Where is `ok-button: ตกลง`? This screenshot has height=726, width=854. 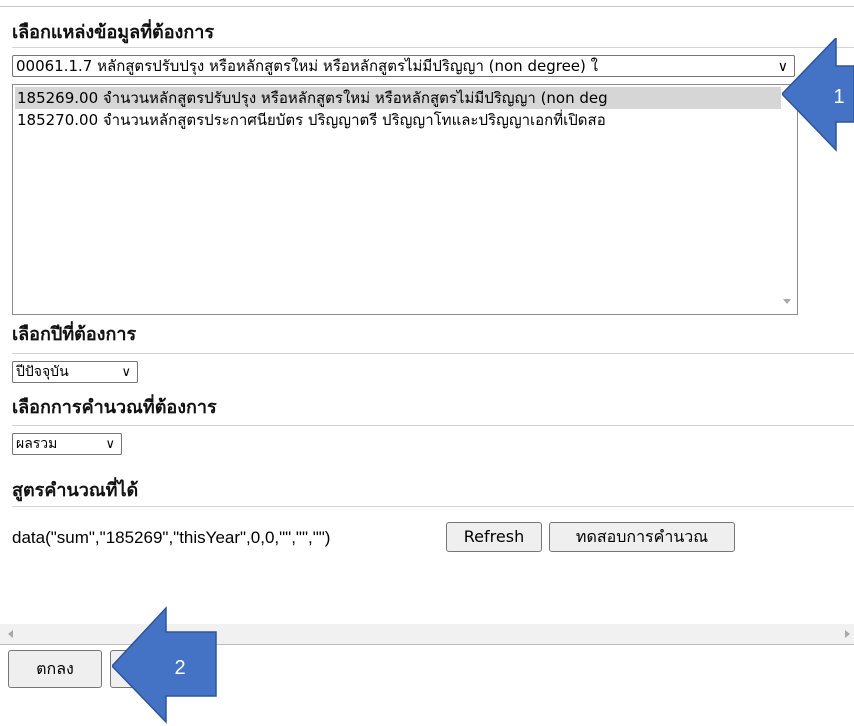
ok-button: ตกลง is located at coordinates (55, 669).